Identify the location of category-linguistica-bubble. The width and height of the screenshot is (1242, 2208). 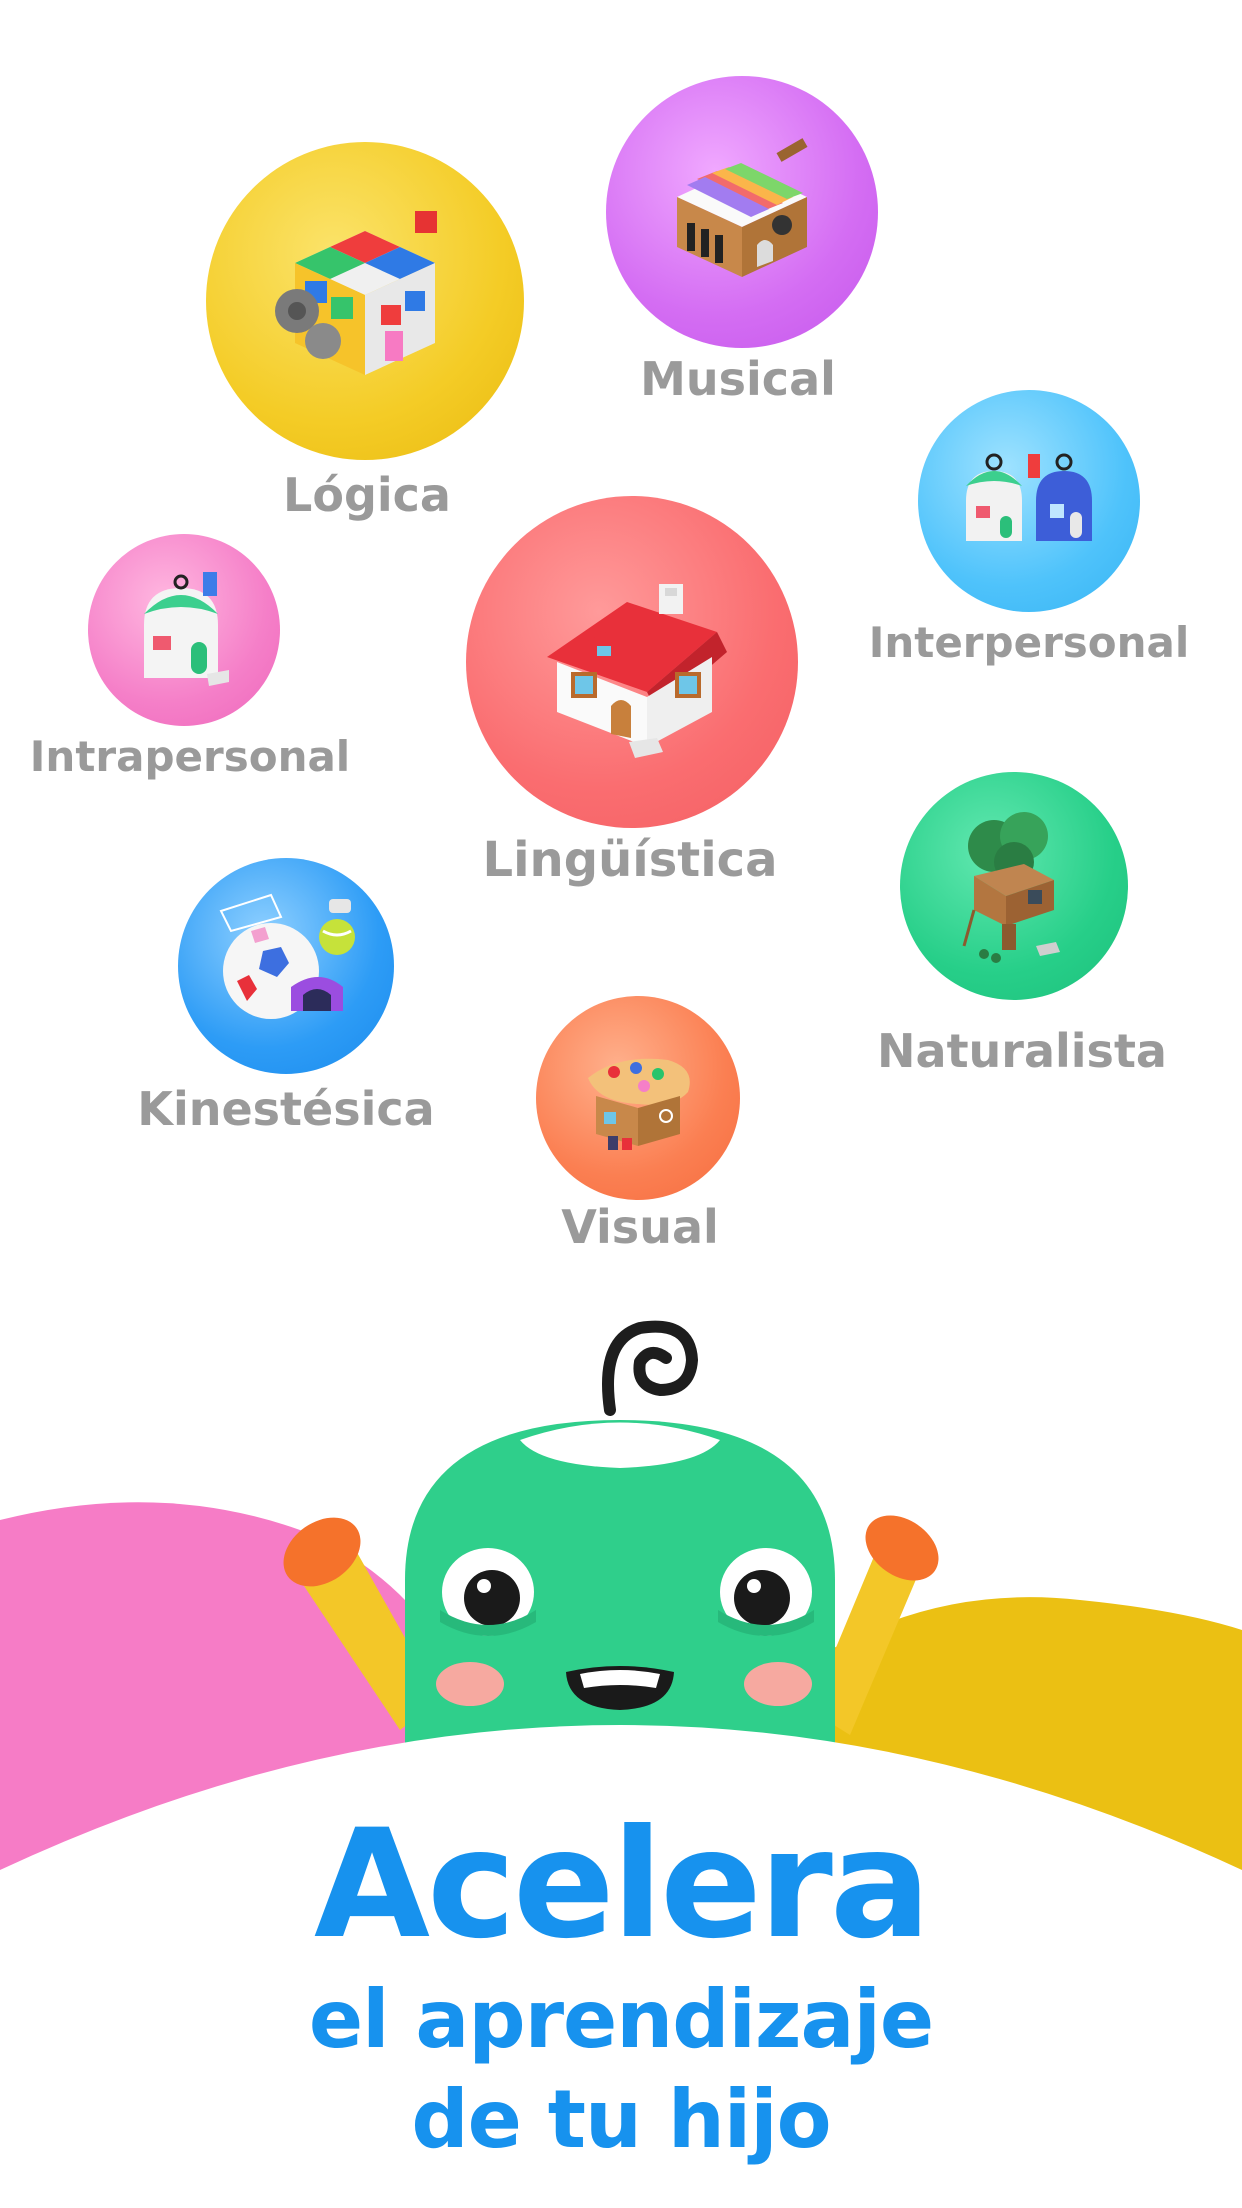
(632, 662).